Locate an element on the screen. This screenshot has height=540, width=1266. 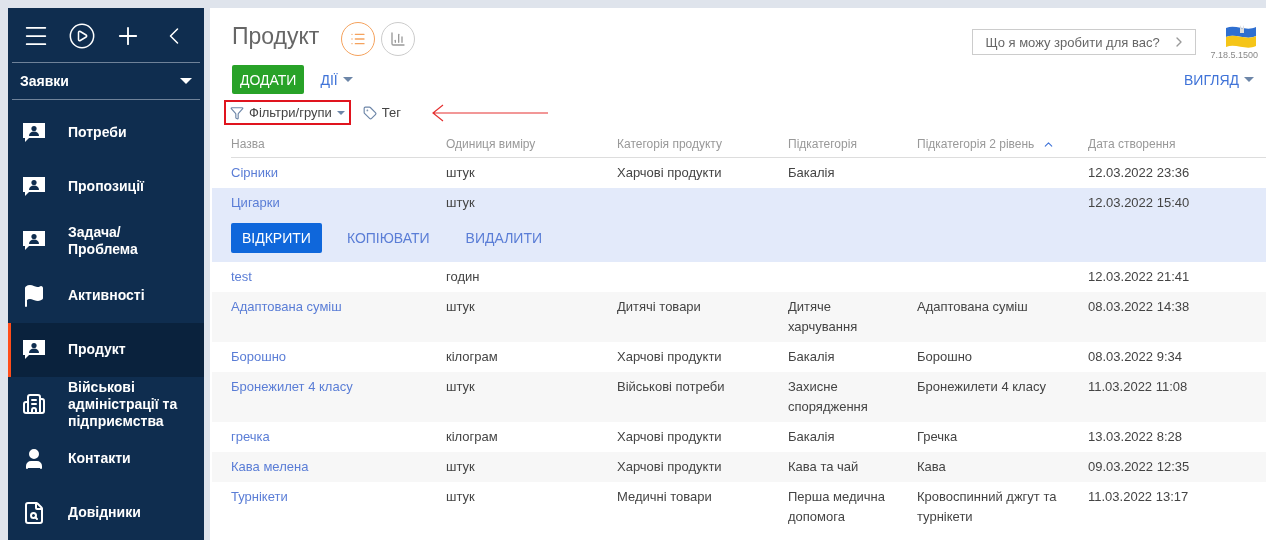
sidebar-item: Довідники is located at coordinates (106, 512).